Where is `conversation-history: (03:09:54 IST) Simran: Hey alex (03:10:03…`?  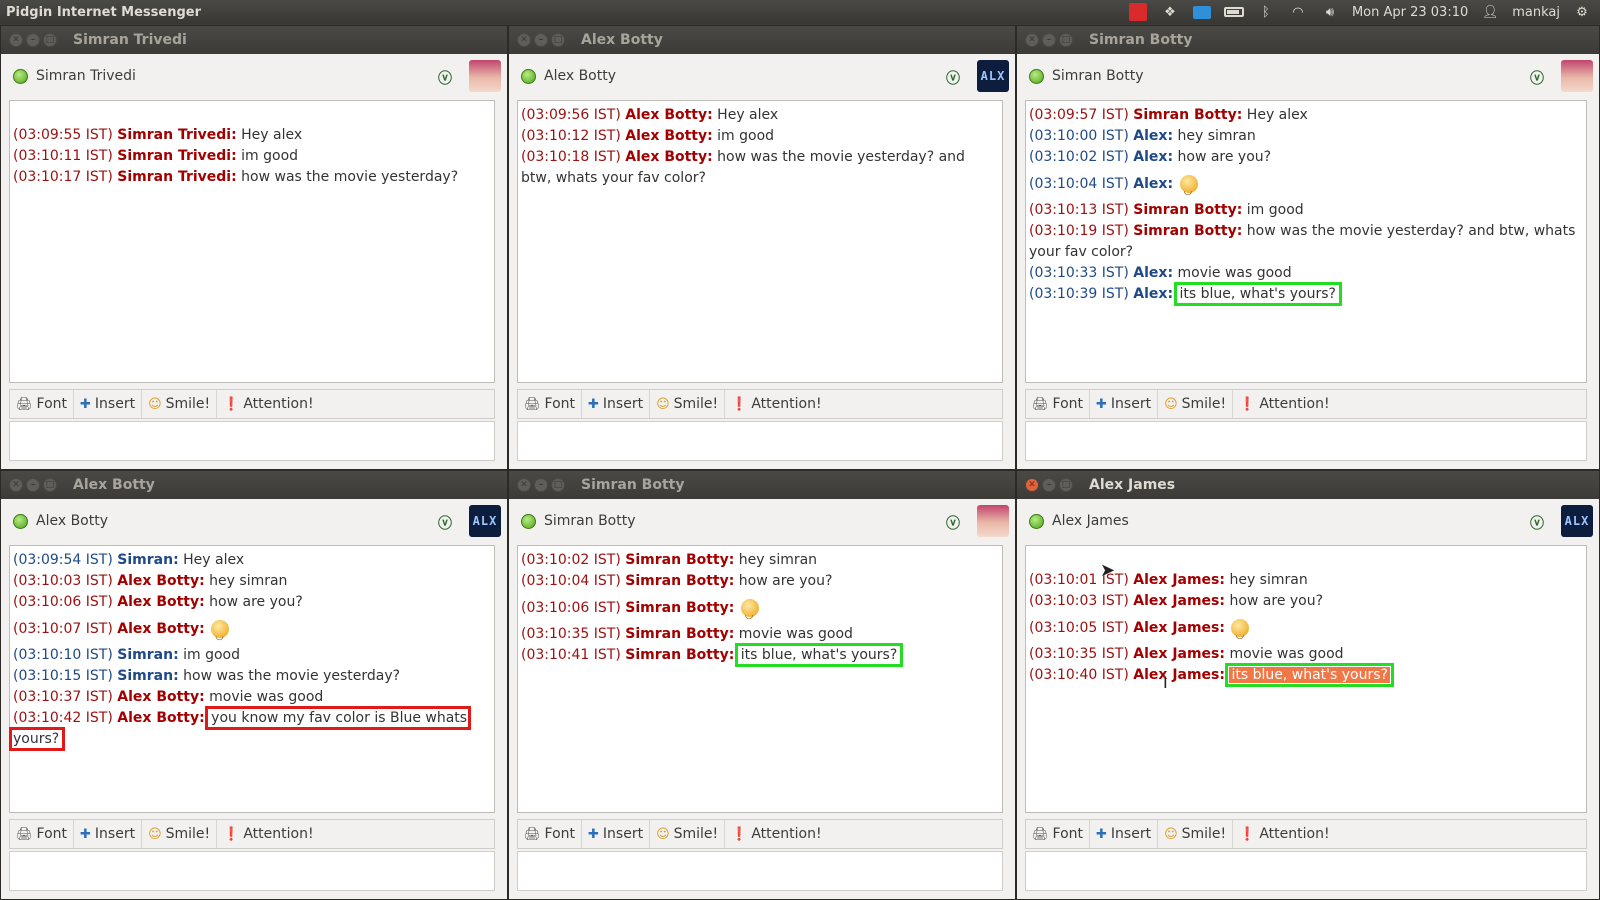
conversation-history: (03:09:54 IST) Simran: Hey alex (03:10:03… is located at coordinates (251, 679).